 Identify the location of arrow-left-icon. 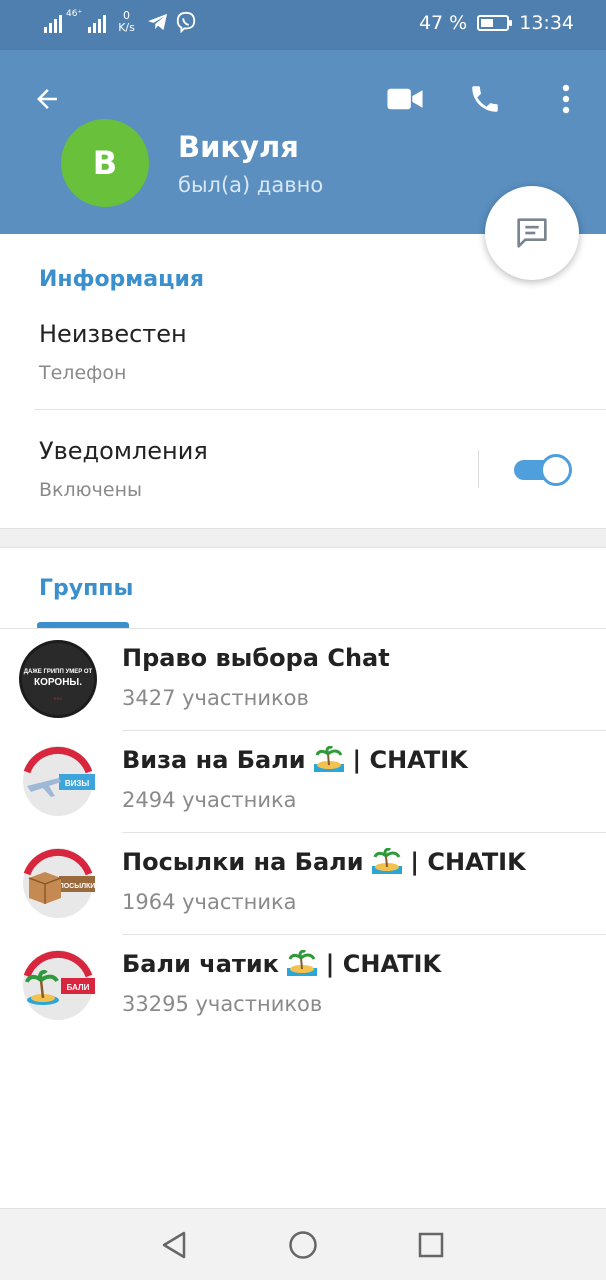
(47, 99).